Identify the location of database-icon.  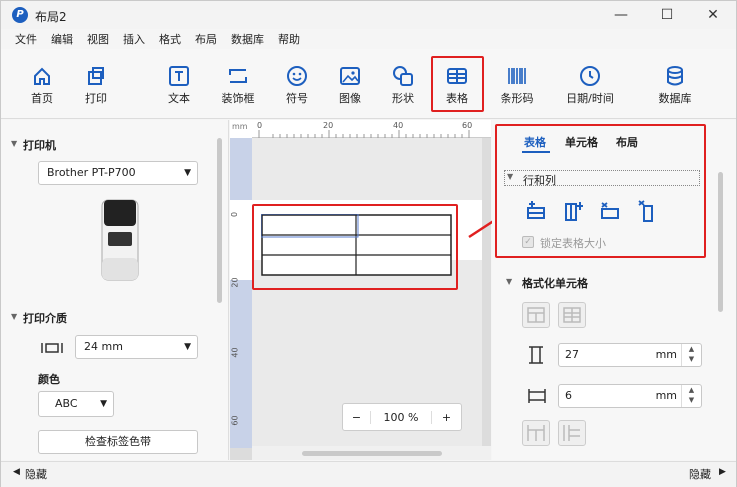
(675, 76).